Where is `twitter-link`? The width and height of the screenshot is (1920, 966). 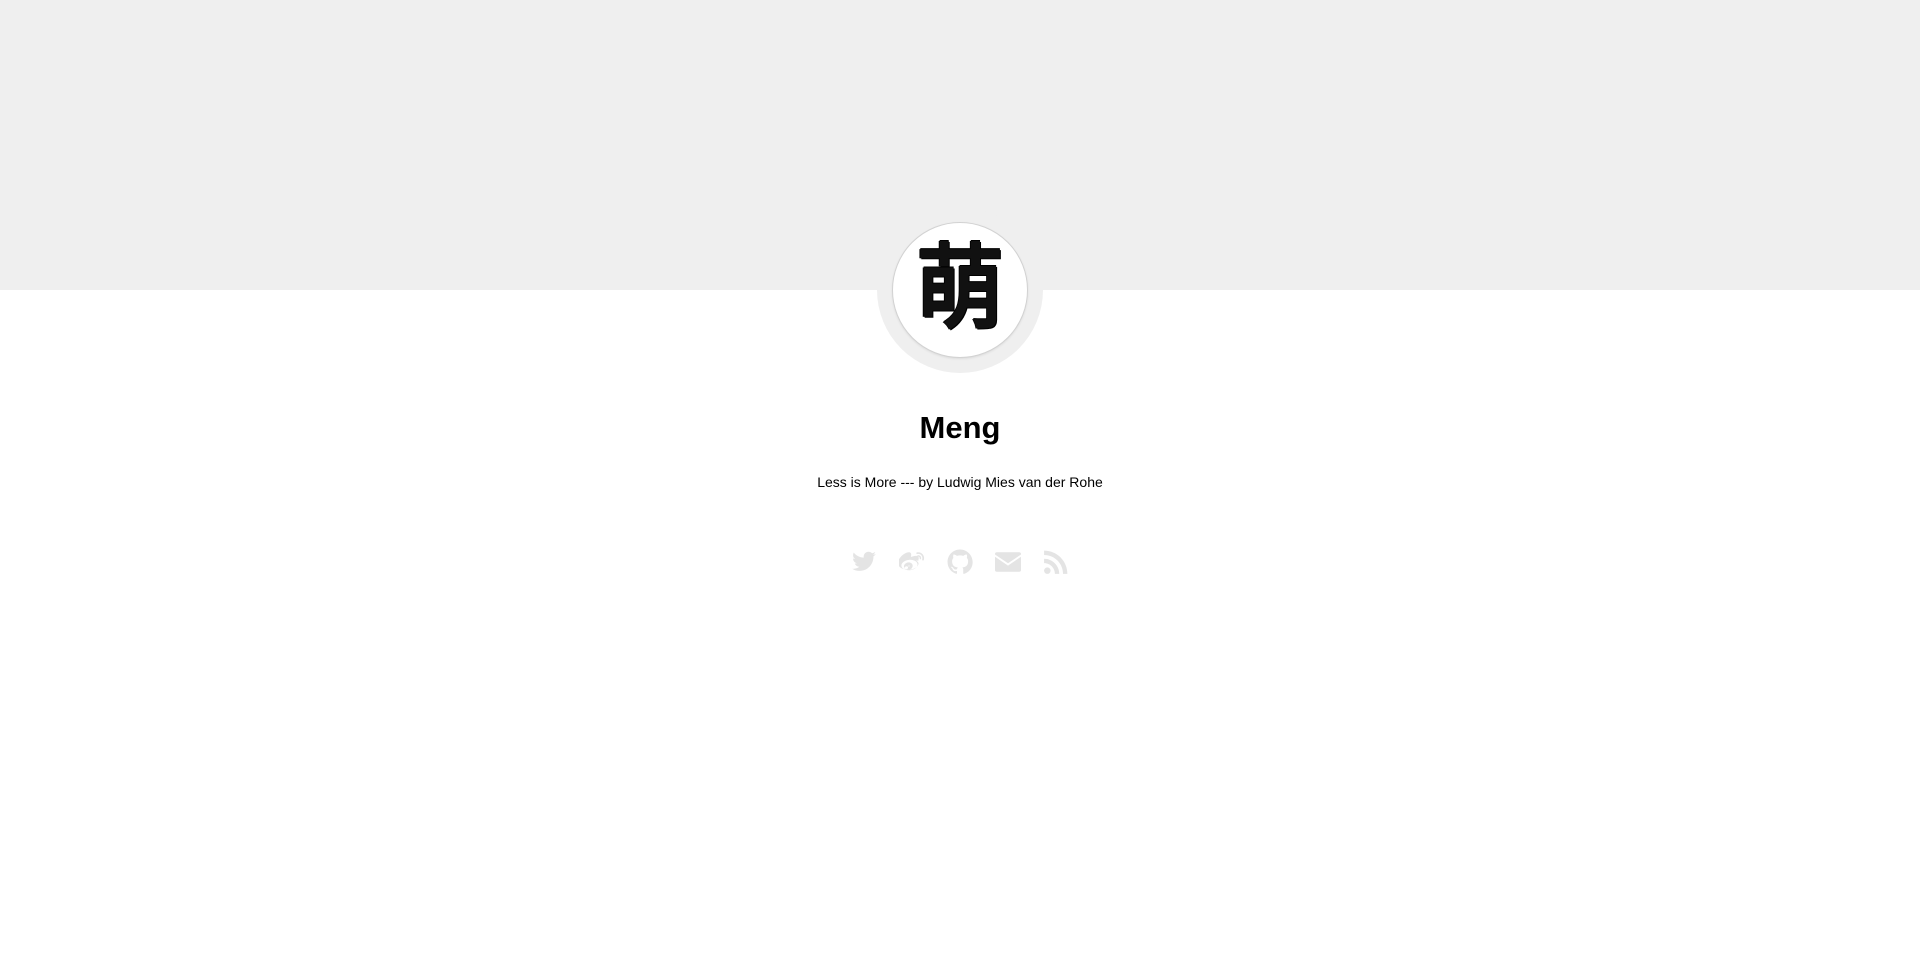
twitter-link is located at coordinates (864, 562).